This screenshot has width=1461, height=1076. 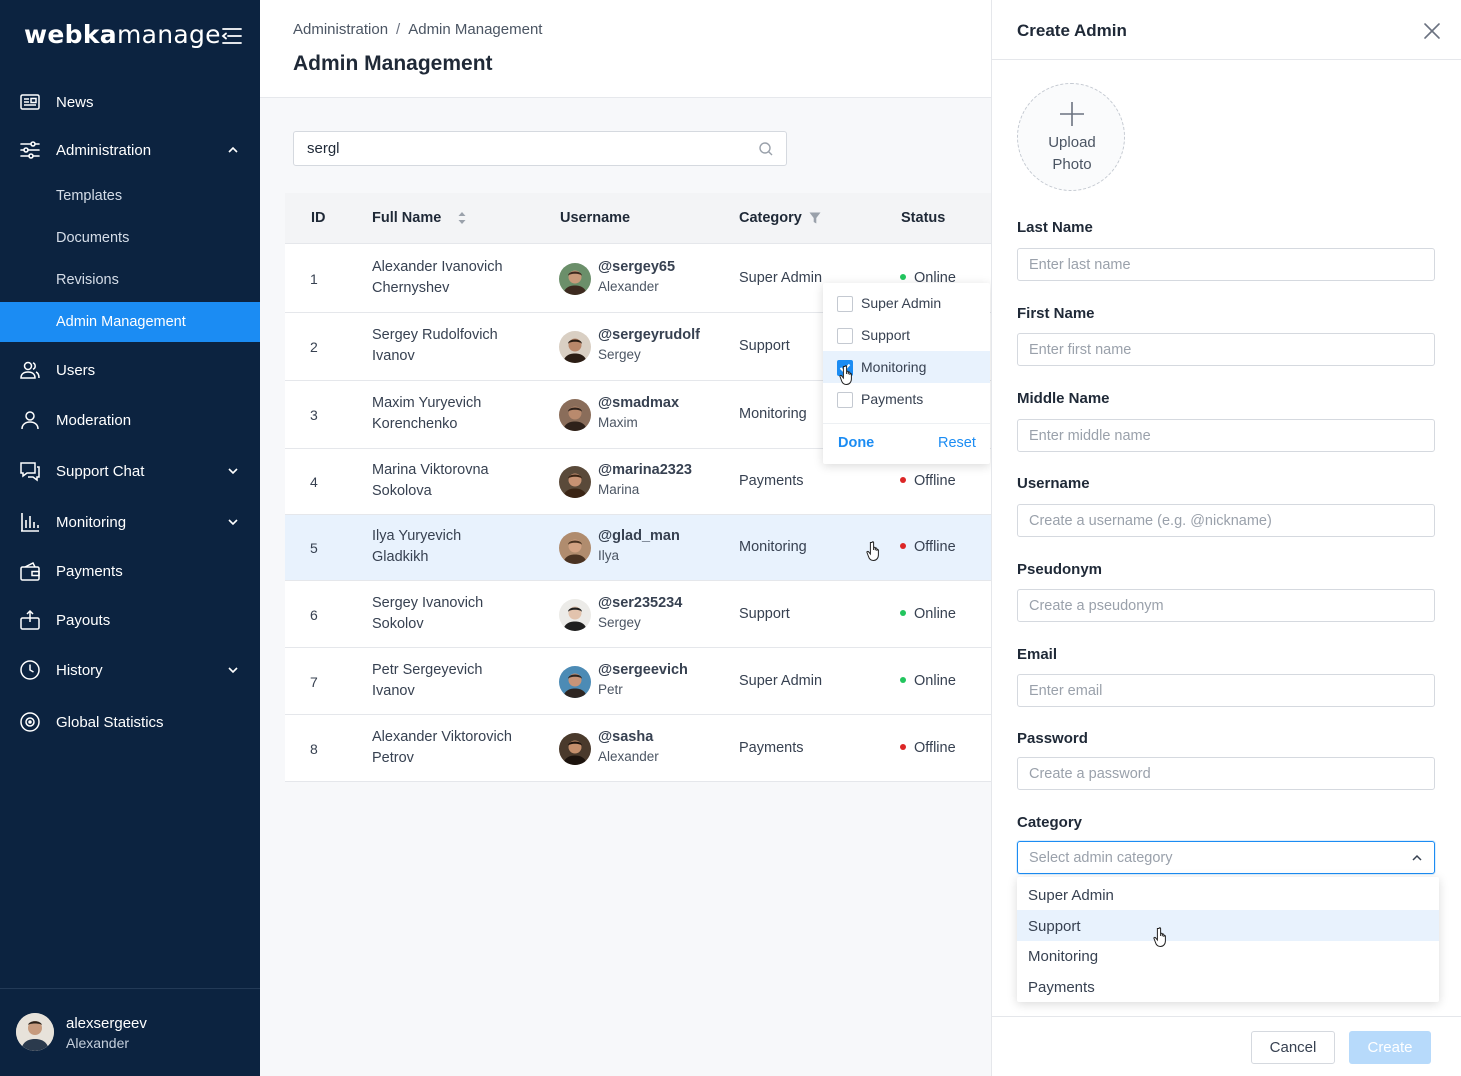 I want to click on category-option-monitoring: Monitoring, so click(x=1228, y=955).